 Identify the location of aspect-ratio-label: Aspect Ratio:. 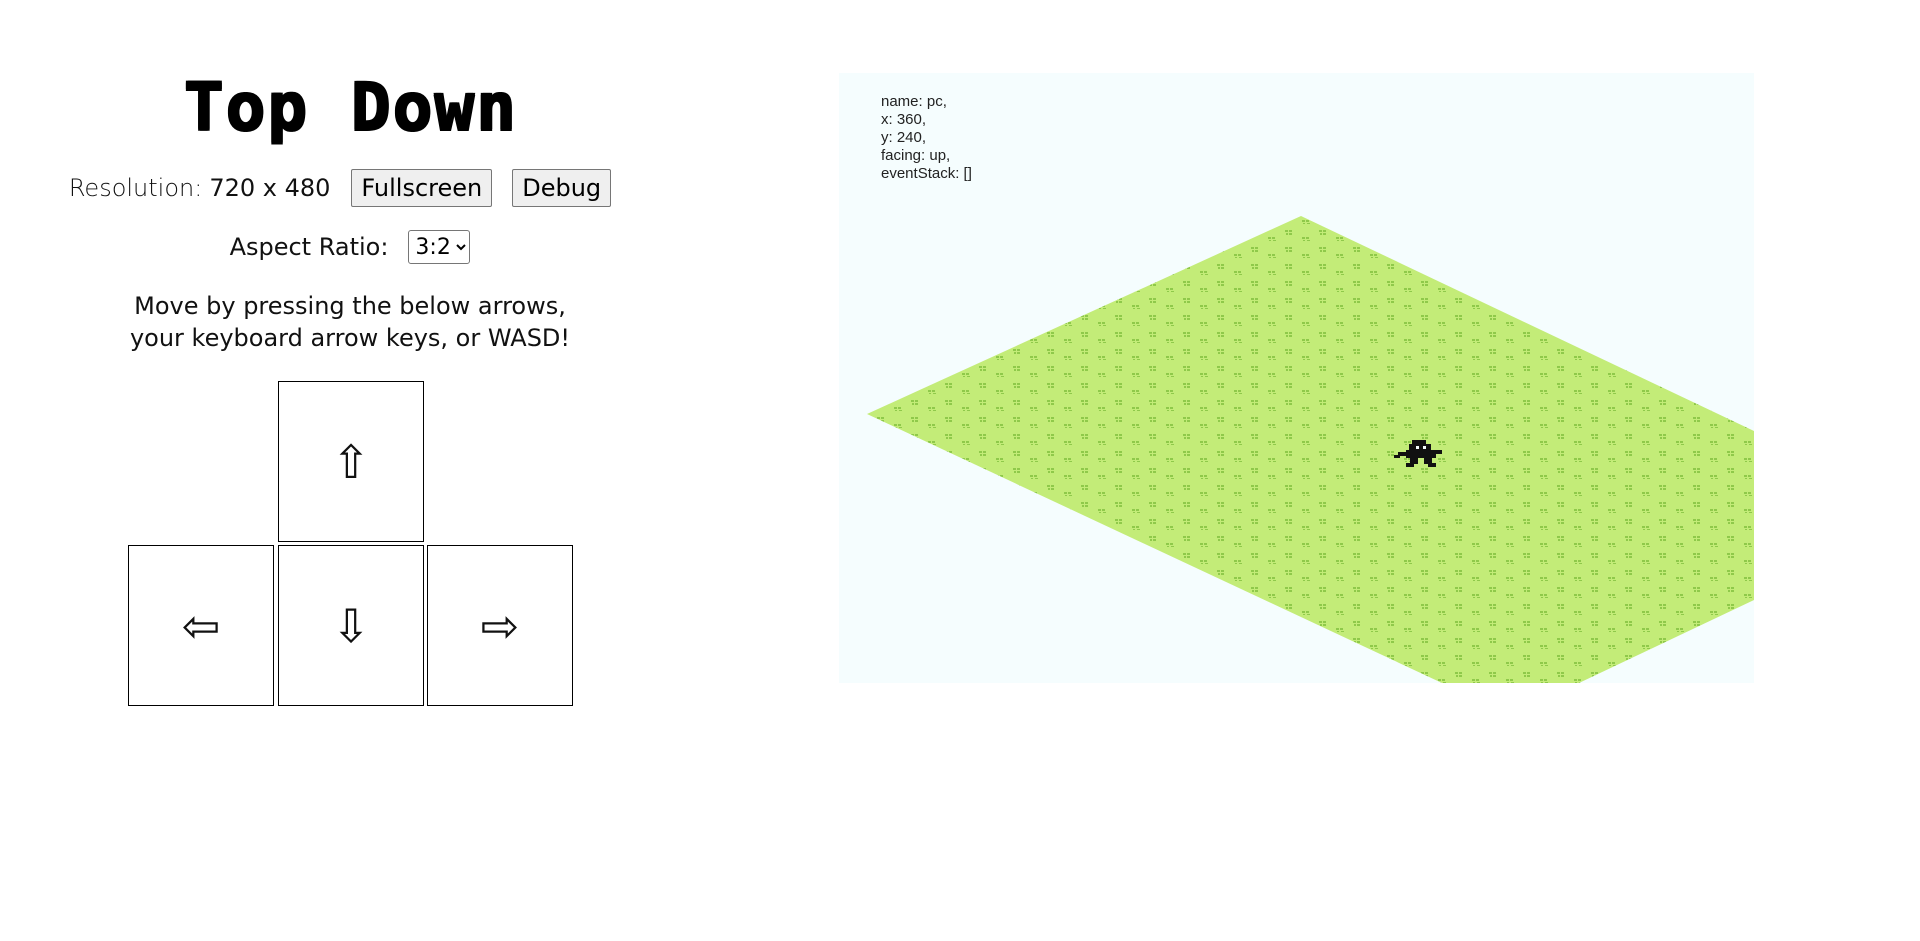
(309, 247).